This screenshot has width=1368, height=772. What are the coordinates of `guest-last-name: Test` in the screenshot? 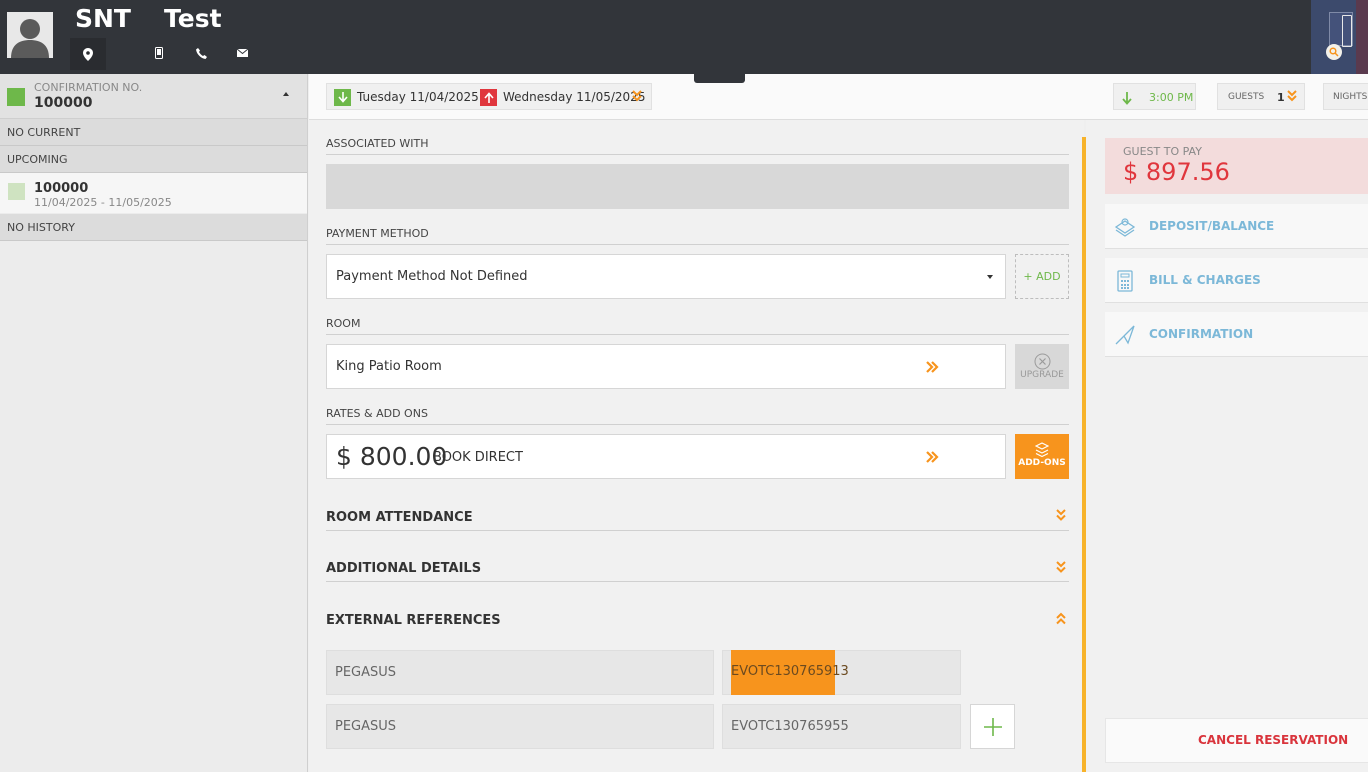 It's located at (193, 18).